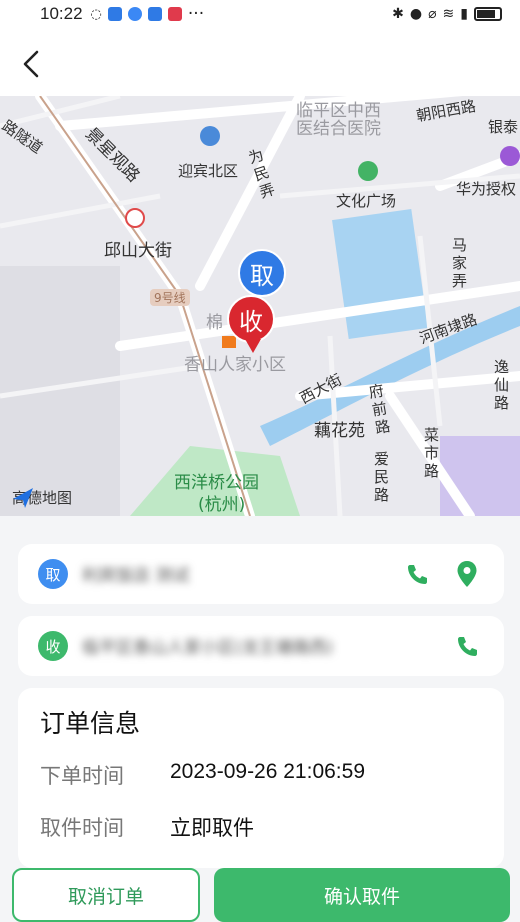  Describe the element at coordinates (170, 297) in the screenshot. I see `map-label-line-9: 9号线` at that location.